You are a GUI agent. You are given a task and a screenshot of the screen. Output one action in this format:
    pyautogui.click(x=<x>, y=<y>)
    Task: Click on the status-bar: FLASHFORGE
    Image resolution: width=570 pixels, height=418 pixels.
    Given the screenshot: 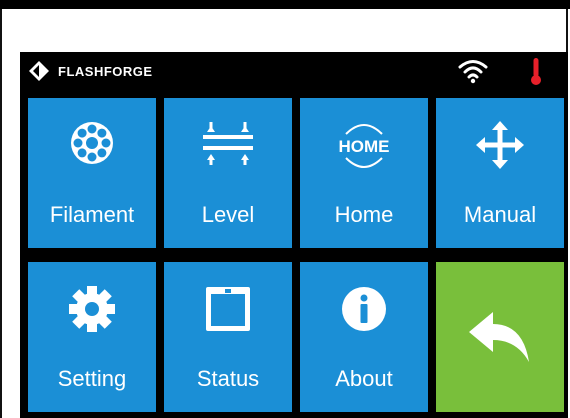 What is the action you would take?
    pyautogui.click(x=294, y=71)
    